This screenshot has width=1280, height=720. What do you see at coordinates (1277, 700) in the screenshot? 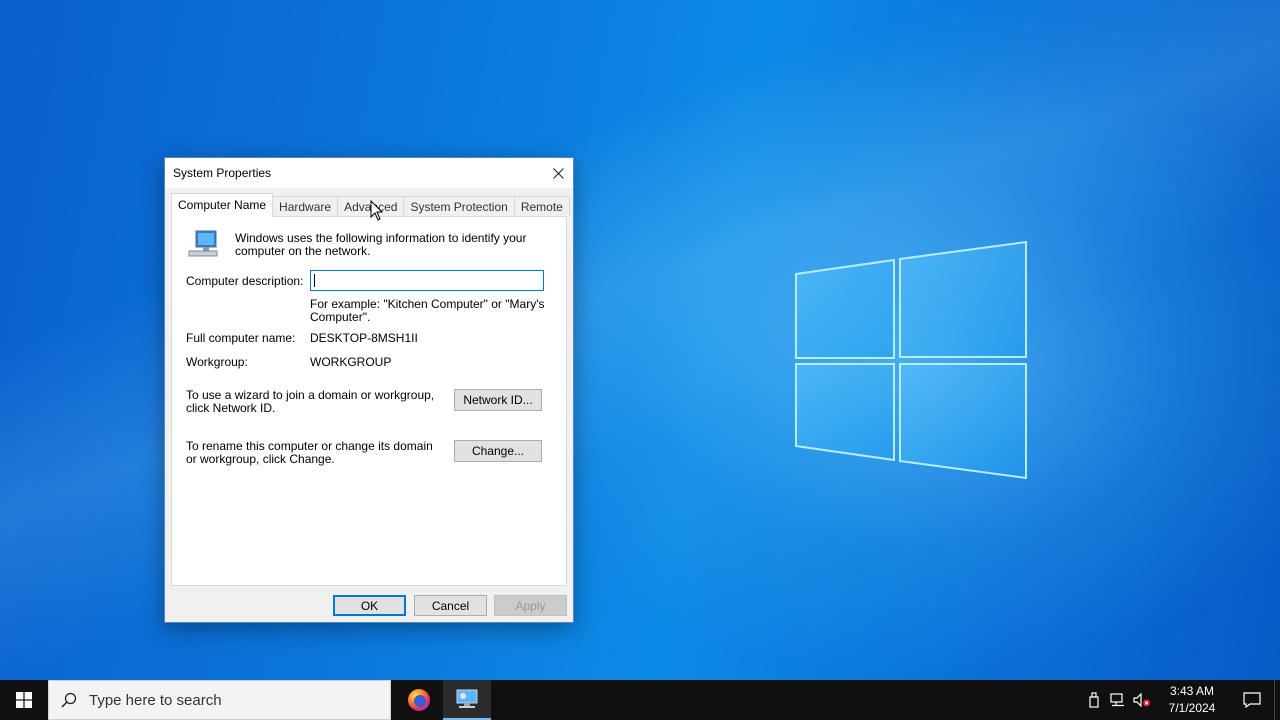
I see `show-desktop-button` at bounding box center [1277, 700].